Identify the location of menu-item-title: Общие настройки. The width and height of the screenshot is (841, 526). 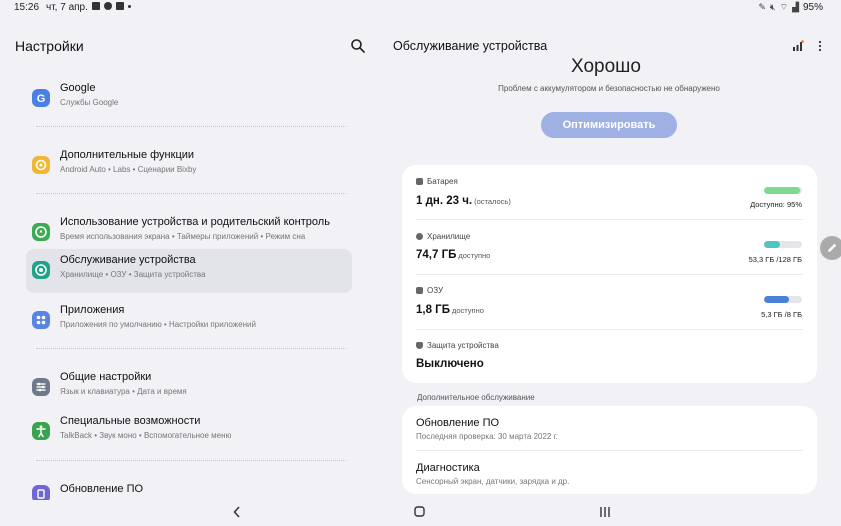
(106, 377).